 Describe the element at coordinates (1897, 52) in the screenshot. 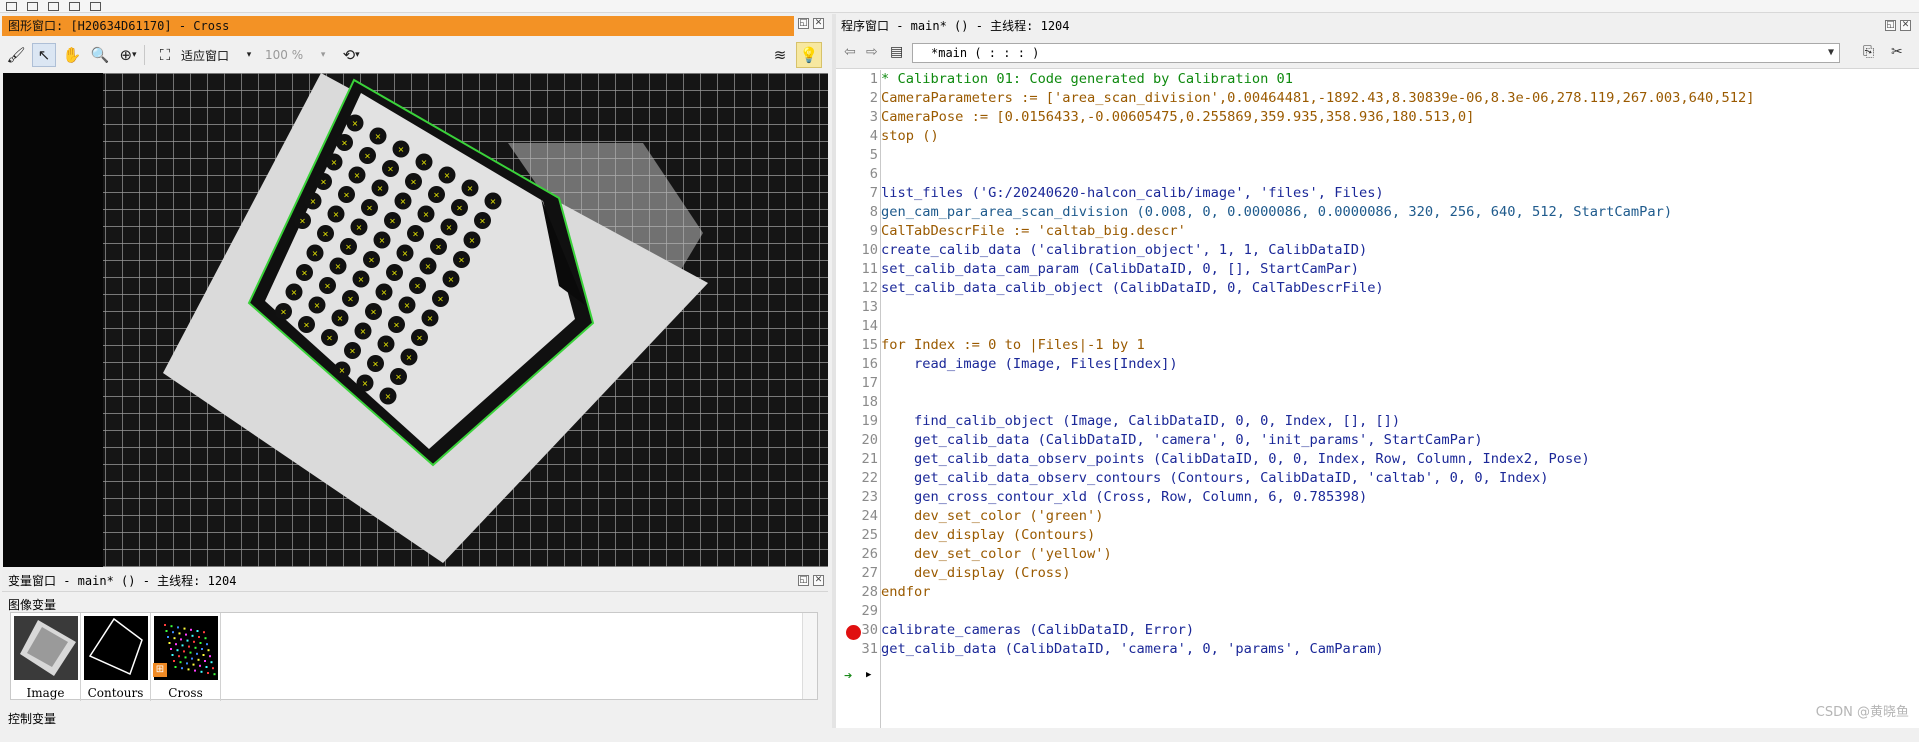

I see `cut-icon: ✂` at that location.